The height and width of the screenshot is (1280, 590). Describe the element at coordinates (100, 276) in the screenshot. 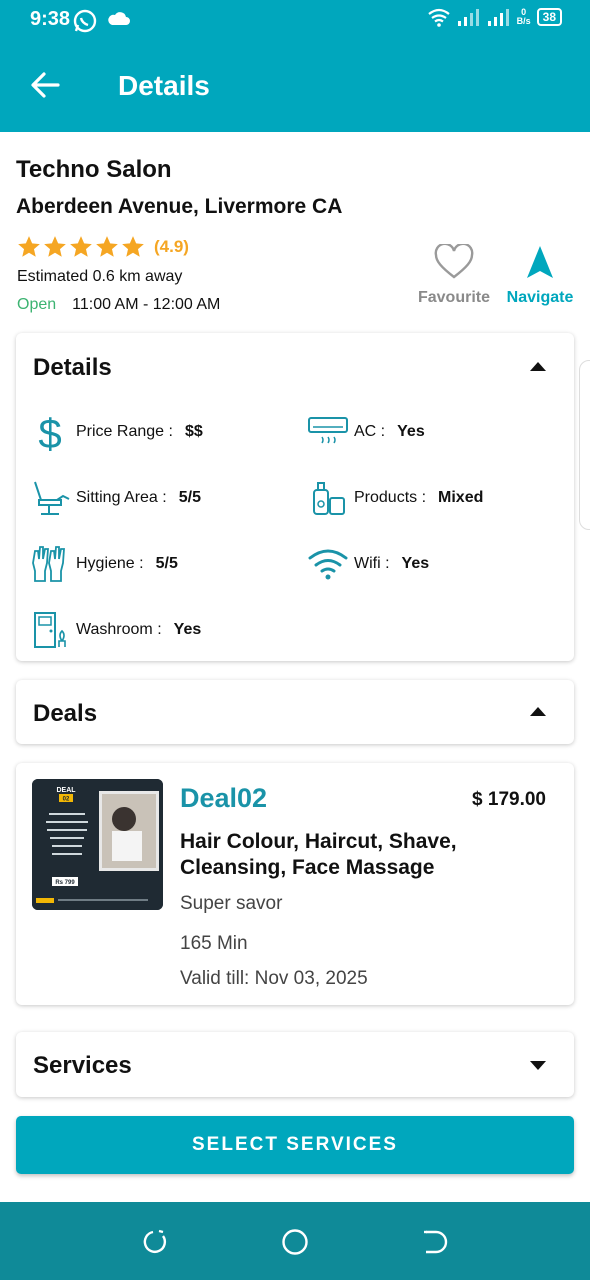

I see `distance-text: Estimated 0.6 km away` at that location.